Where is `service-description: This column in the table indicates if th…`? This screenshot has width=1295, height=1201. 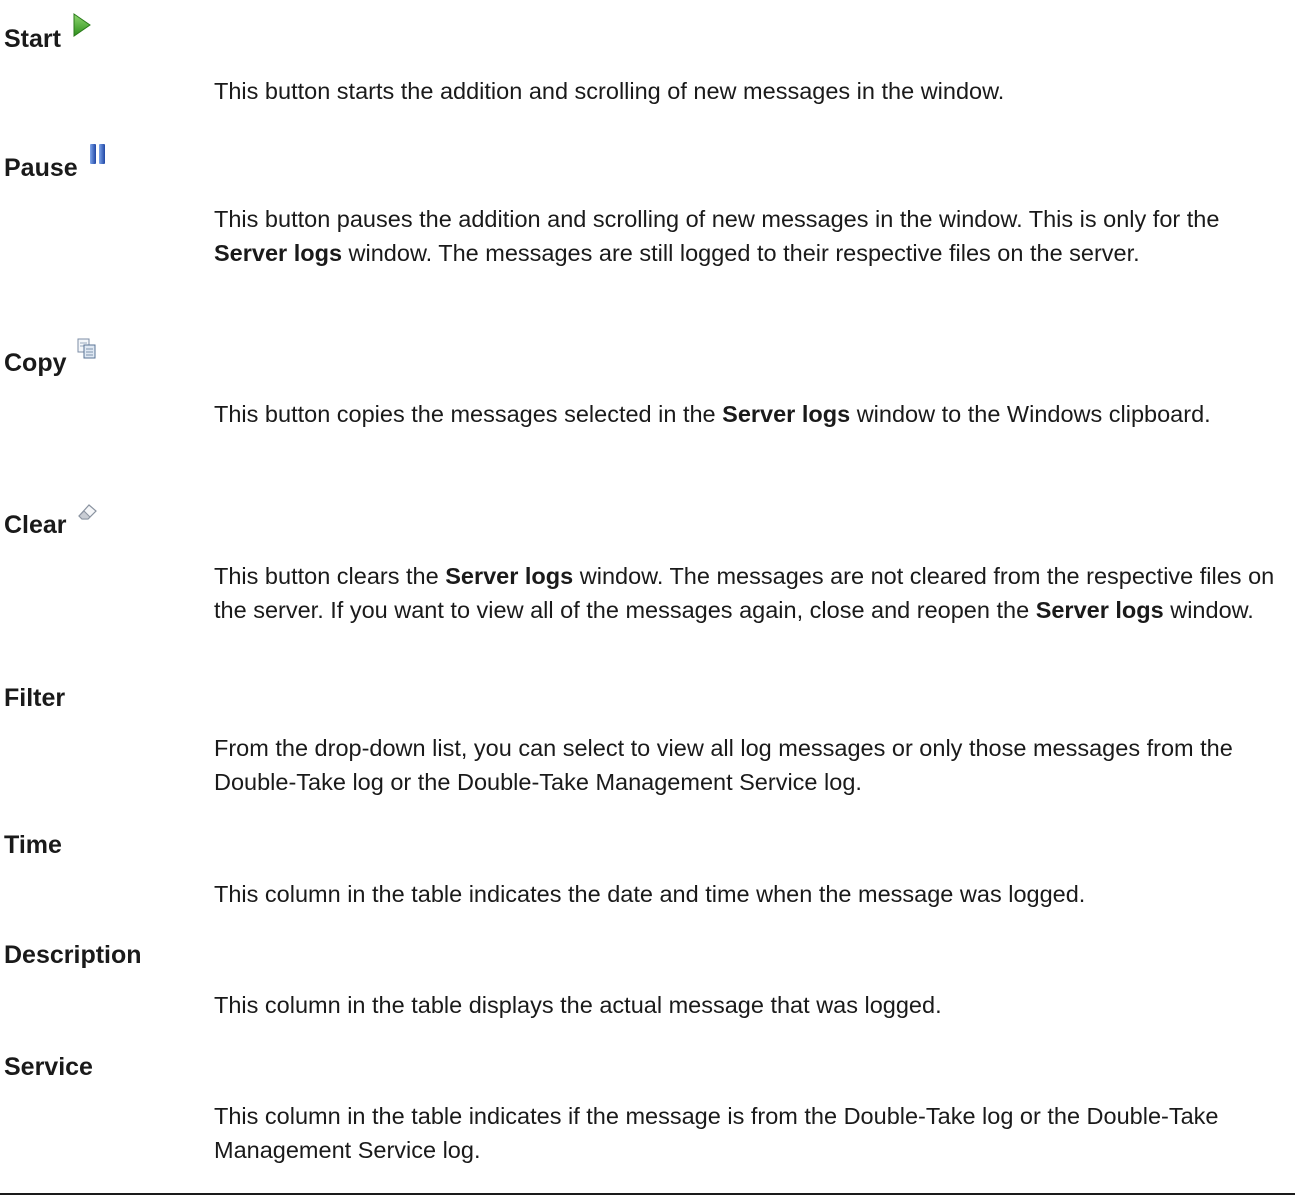
service-description: This column in the table indicates if th… is located at coordinates (716, 1133).